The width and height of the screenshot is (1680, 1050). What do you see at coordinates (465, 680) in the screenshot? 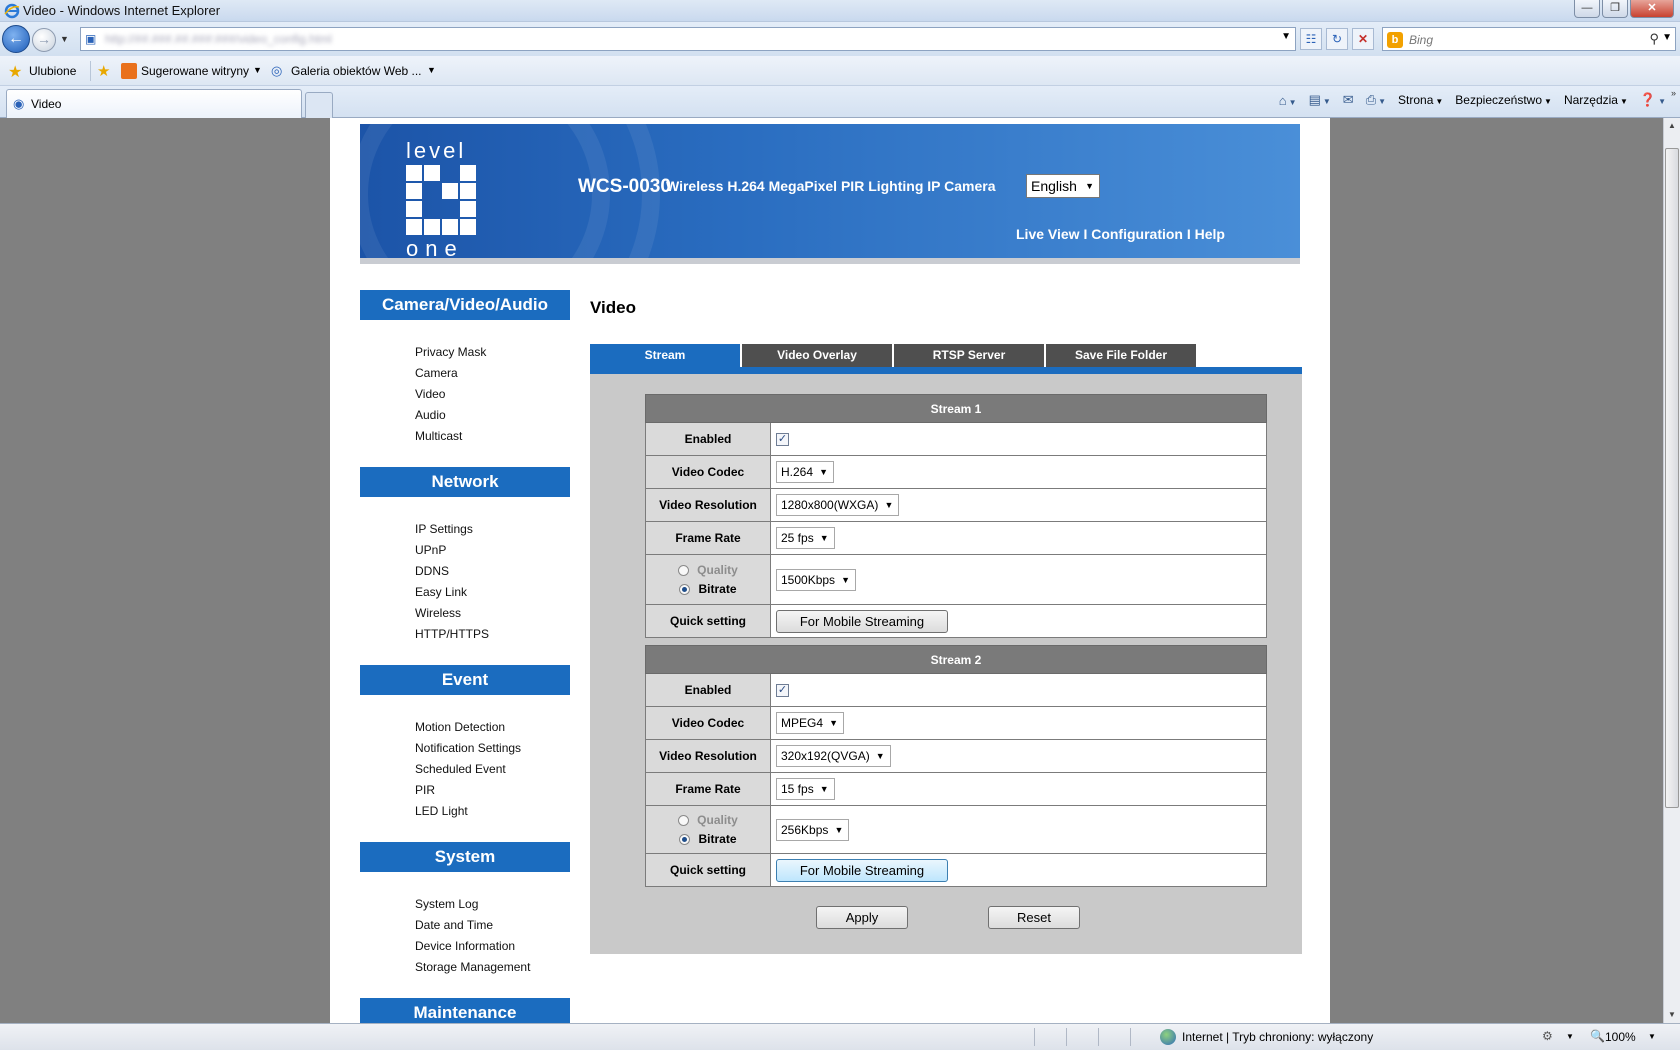
I see `sidebar-section-header: Event` at bounding box center [465, 680].